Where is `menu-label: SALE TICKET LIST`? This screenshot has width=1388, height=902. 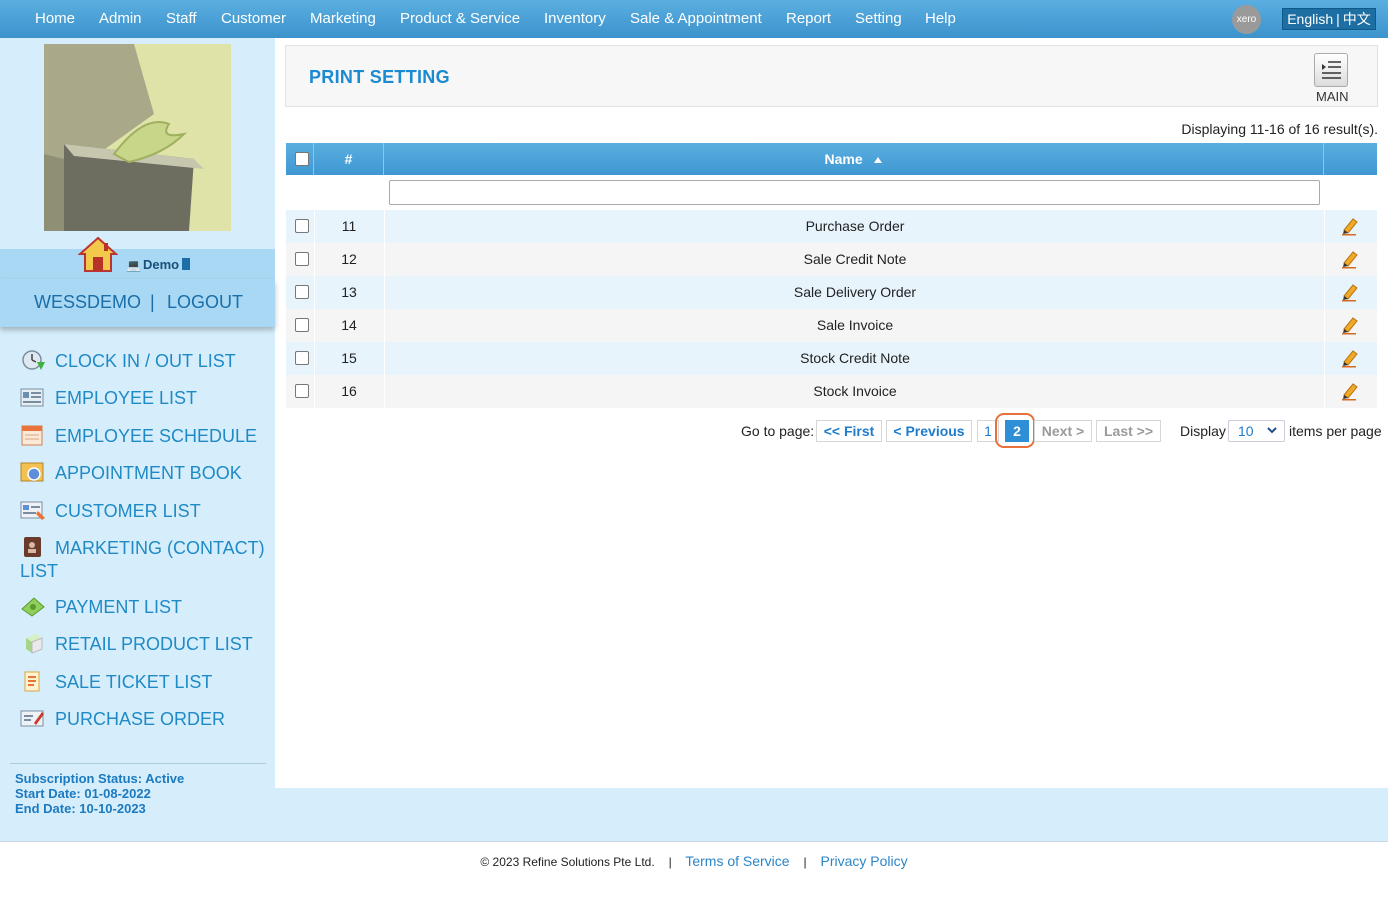 menu-label: SALE TICKET LIST is located at coordinates (134, 682).